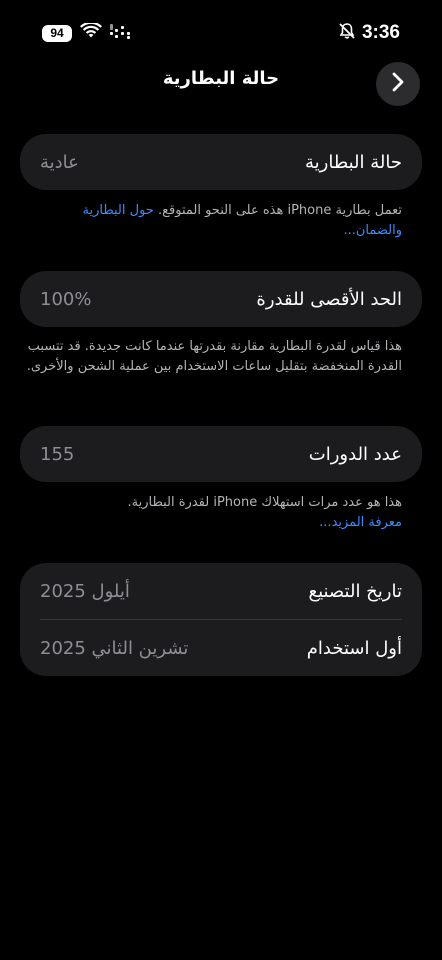 This screenshot has width=442, height=960. What do you see at coordinates (355, 591) in the screenshot?
I see `manufacture-date-label: تاريخ التصنيع` at bounding box center [355, 591].